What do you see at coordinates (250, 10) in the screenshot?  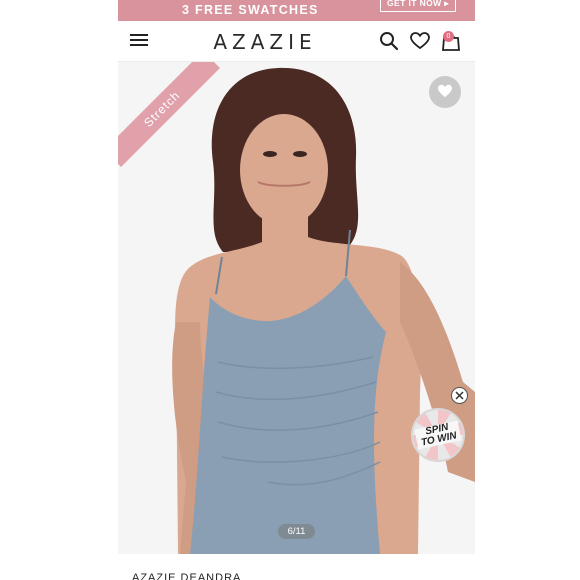 I see `promo-text: 3 FREE SWATCHES` at bounding box center [250, 10].